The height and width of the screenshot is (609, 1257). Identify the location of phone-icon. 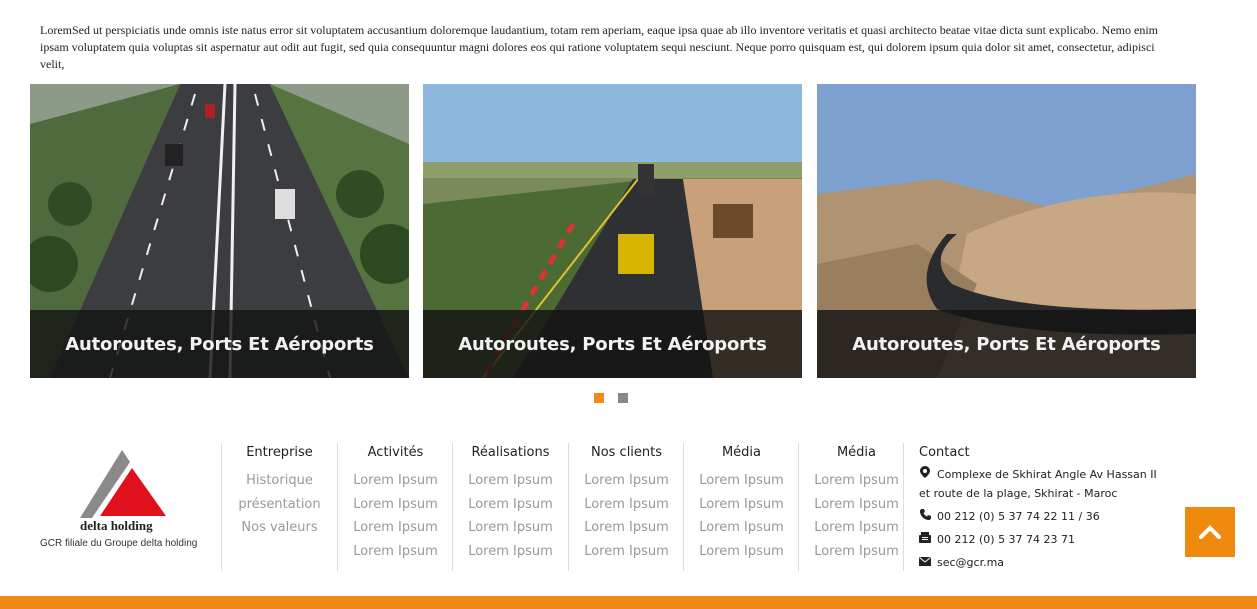
(925, 516).